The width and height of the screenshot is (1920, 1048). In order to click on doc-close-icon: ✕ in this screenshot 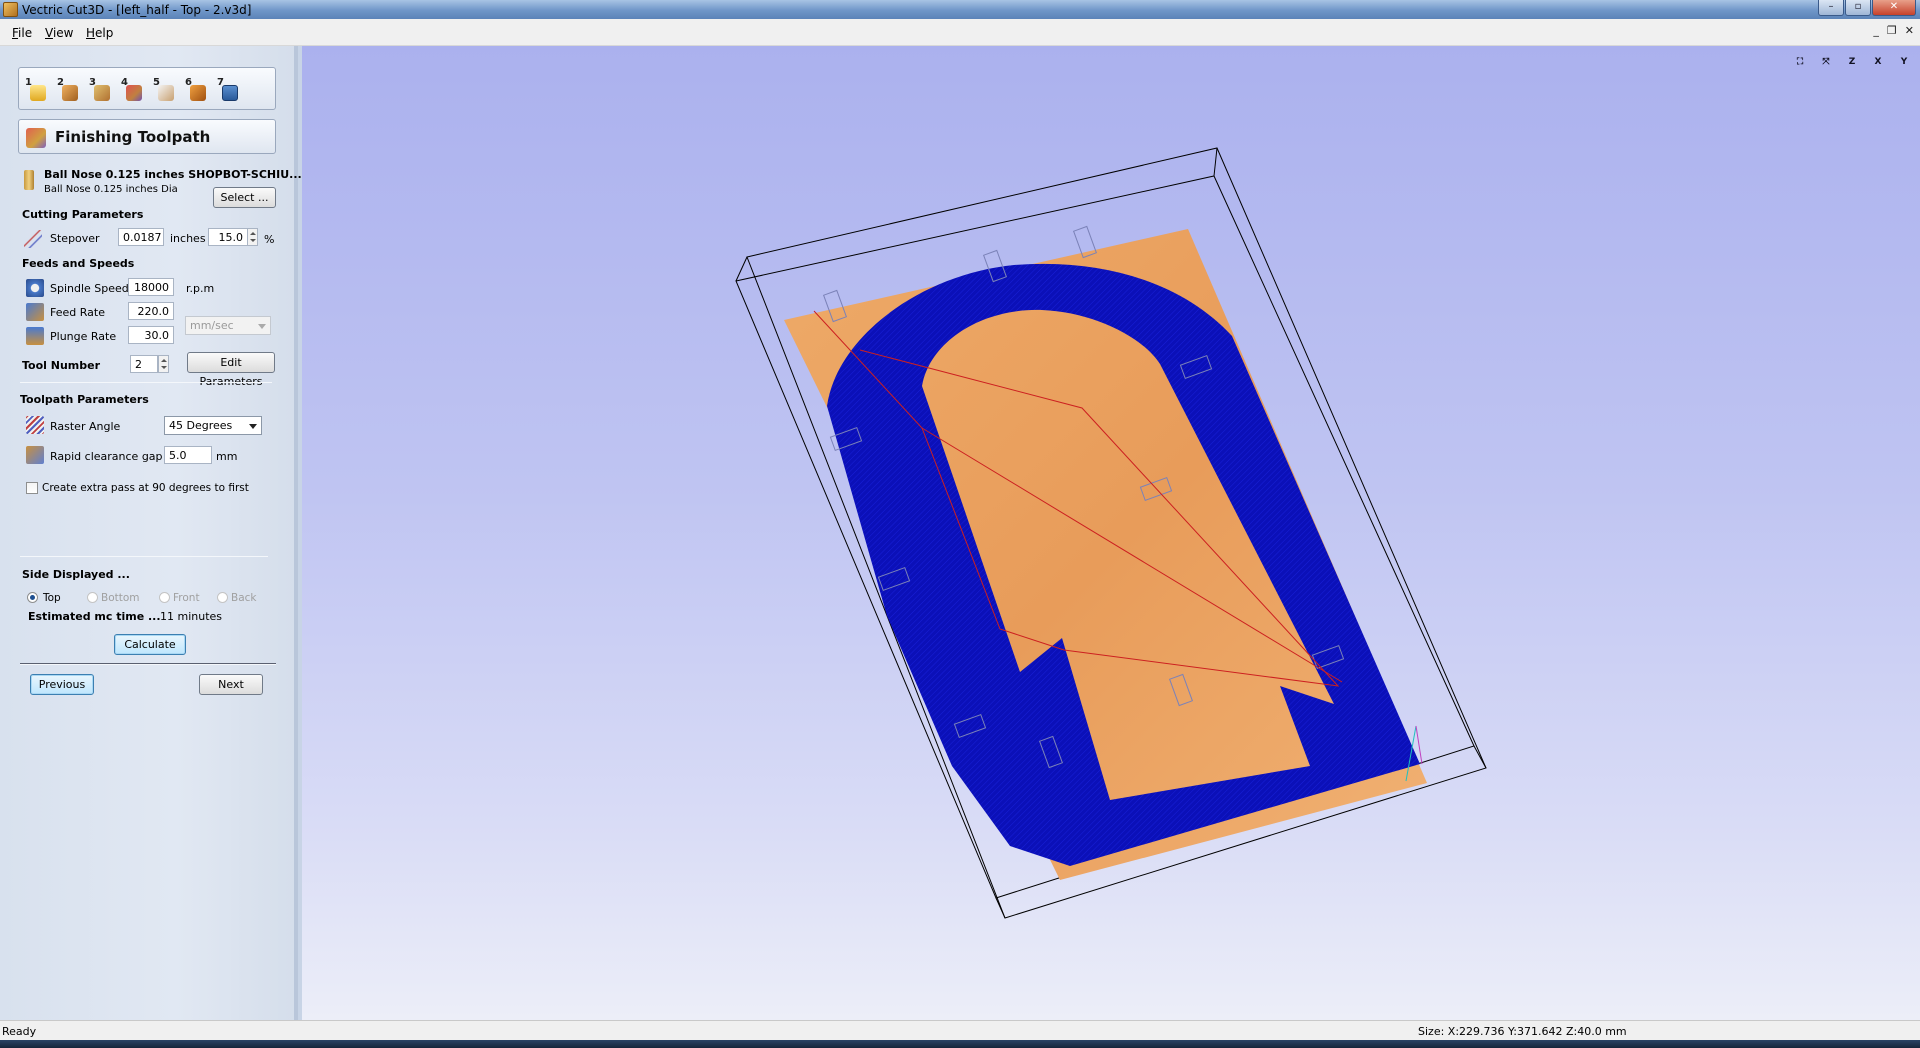, I will do `click(1909, 30)`.